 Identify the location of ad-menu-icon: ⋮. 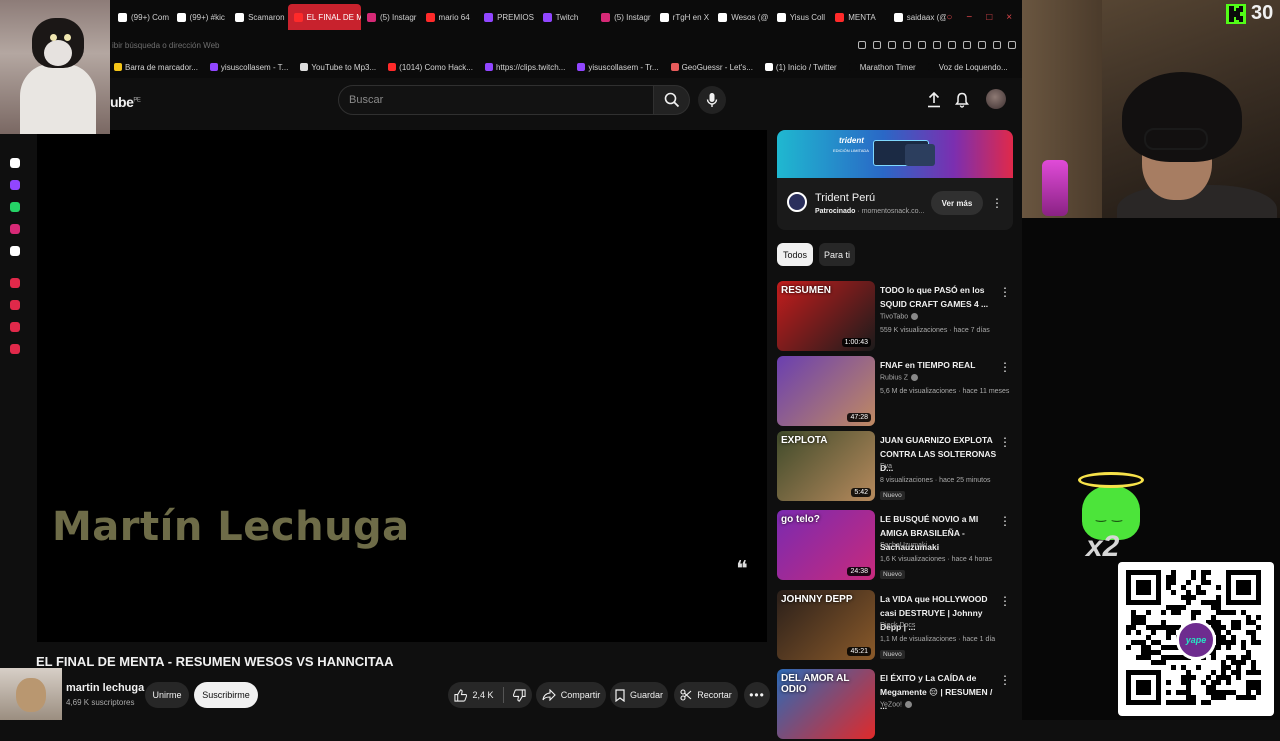
(997, 203).